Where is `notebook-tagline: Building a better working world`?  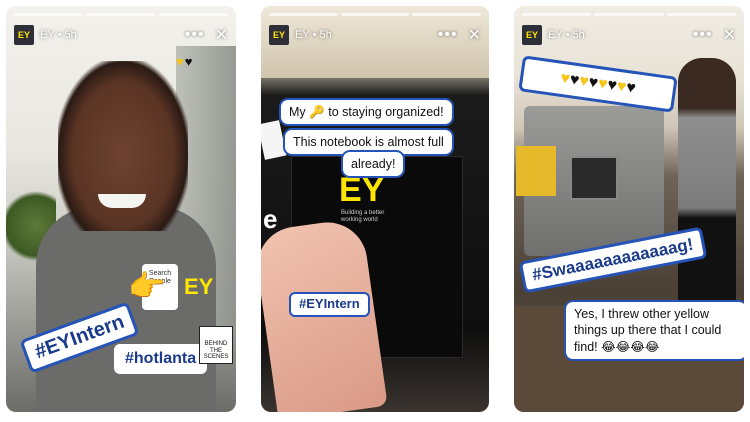 notebook-tagline: Building a better working world is located at coordinates (363, 216).